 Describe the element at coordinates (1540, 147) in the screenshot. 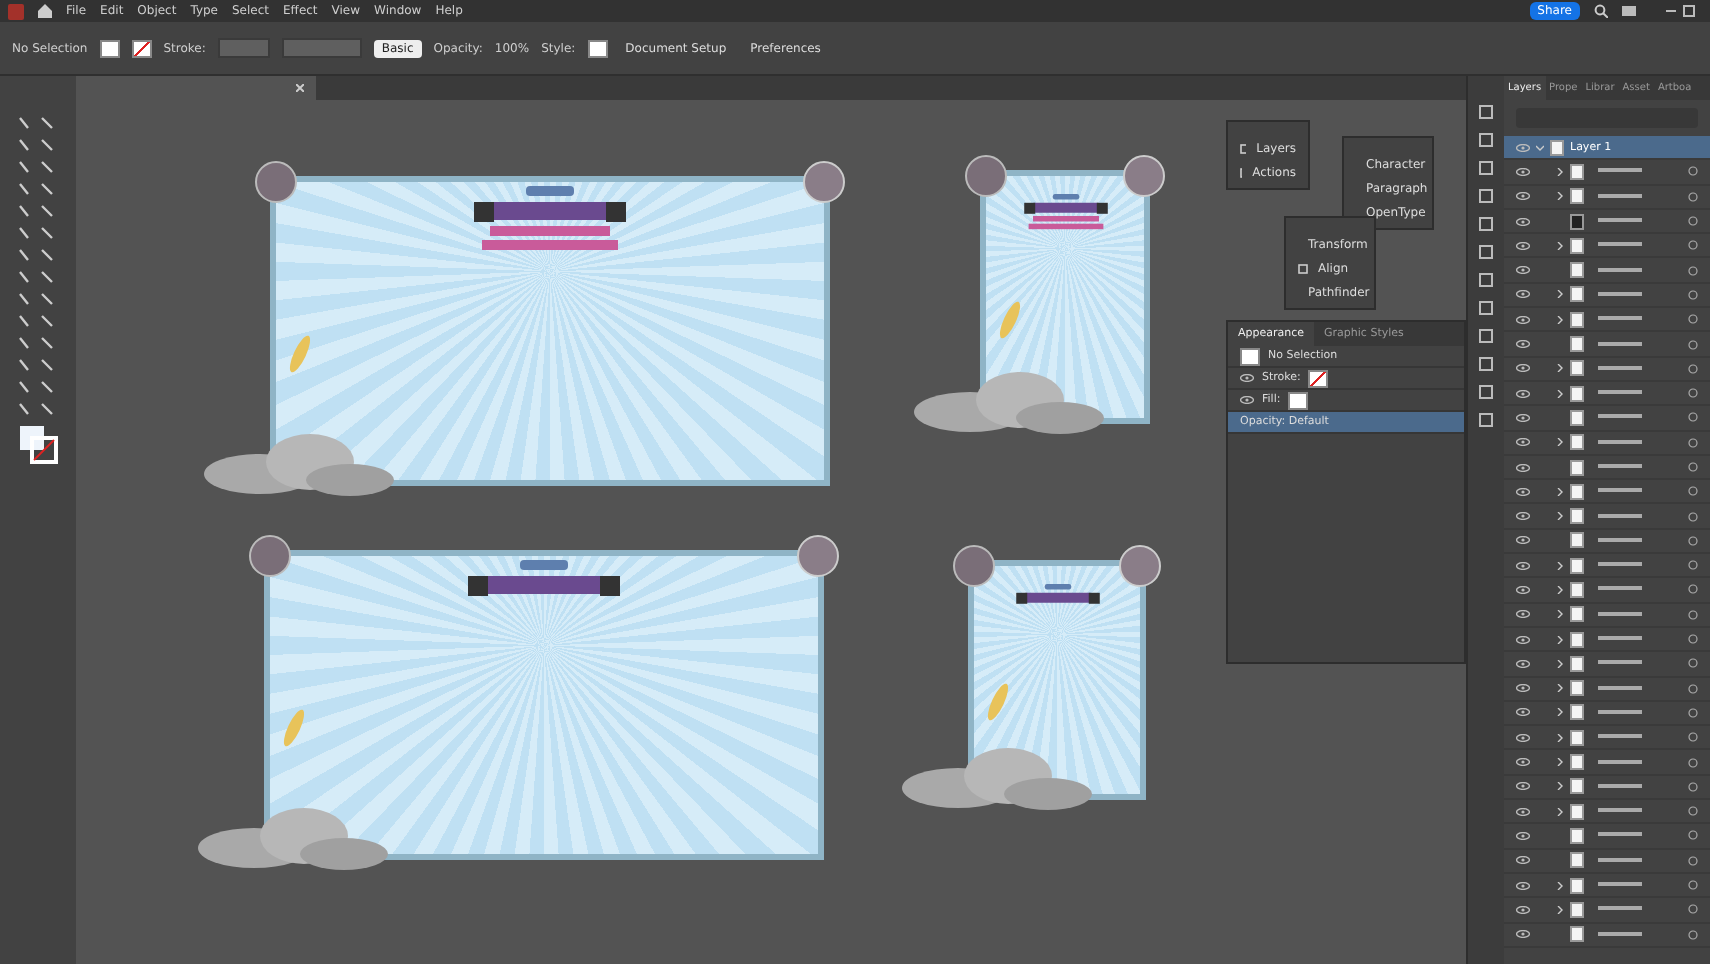

I see `chevron-down-icon` at that location.